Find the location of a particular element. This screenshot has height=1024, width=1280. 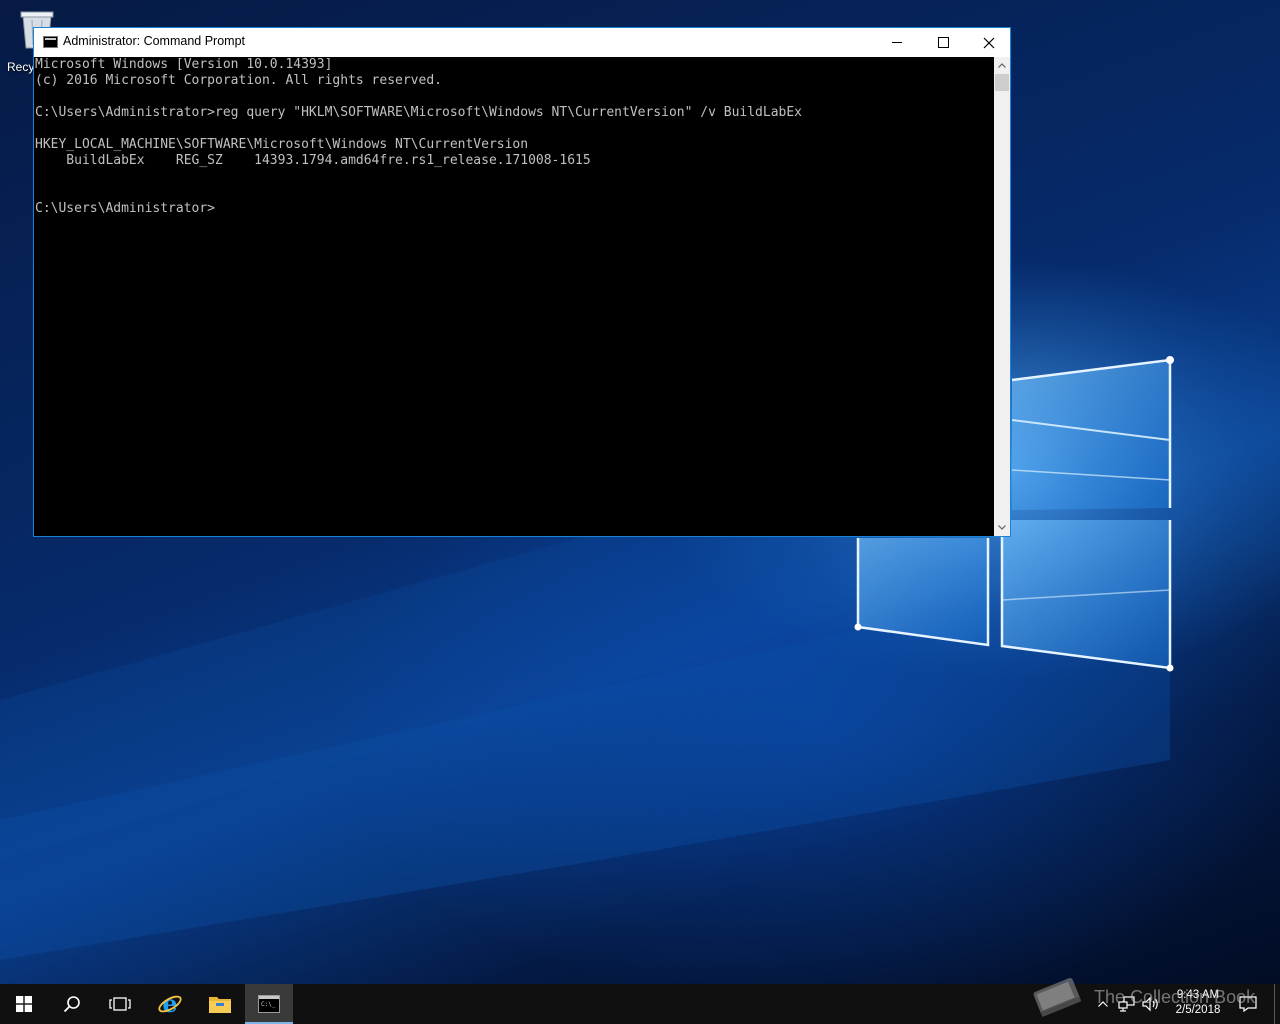

action-center-button is located at coordinates (1248, 1004).